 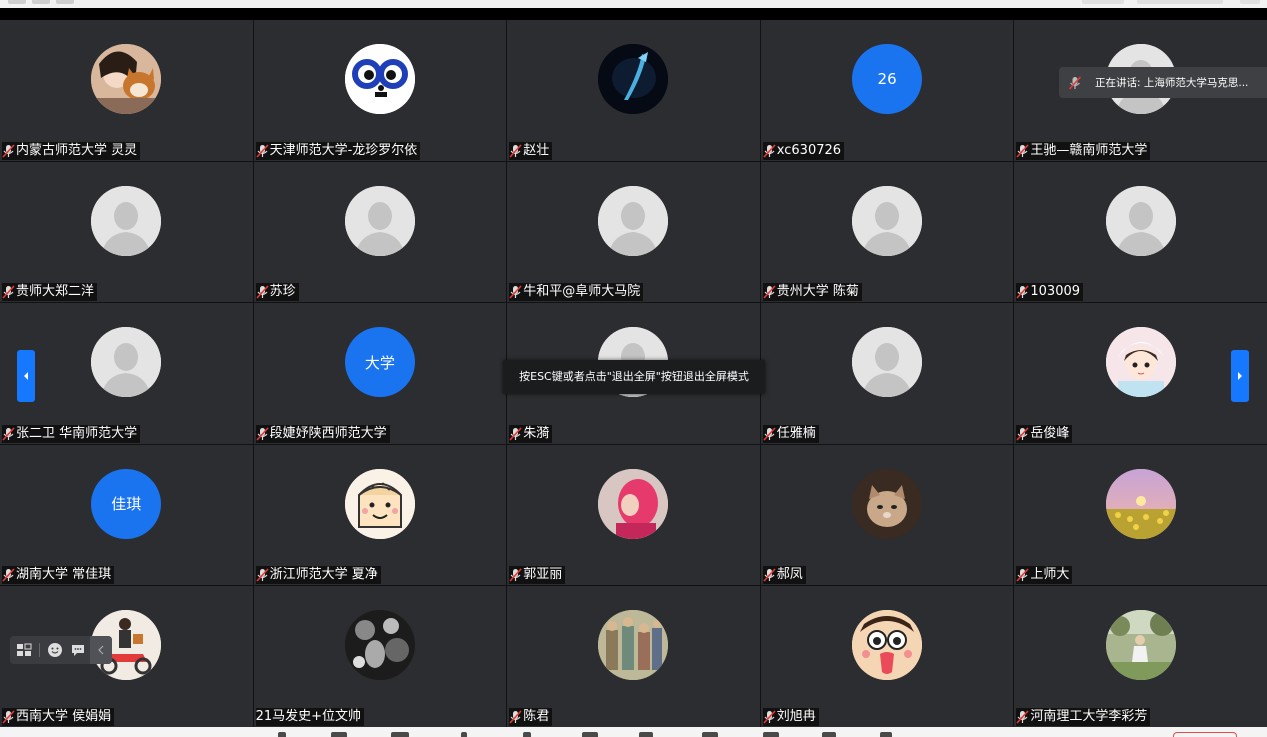 I want to click on participant-name-text: xc630726, so click(x=809, y=150).